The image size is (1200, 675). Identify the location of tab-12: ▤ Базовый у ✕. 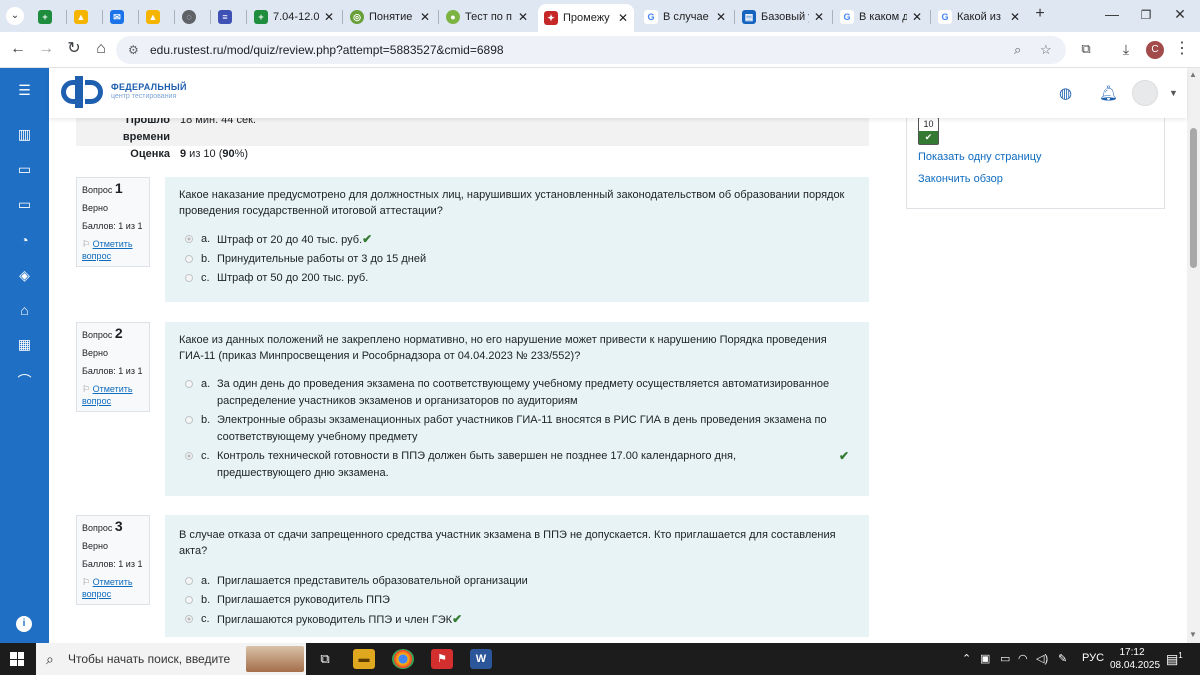
(783, 17).